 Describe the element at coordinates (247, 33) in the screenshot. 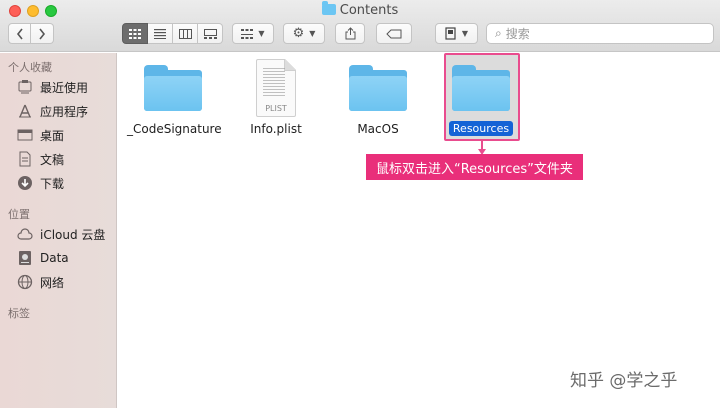

I see `group-by-icon` at that location.